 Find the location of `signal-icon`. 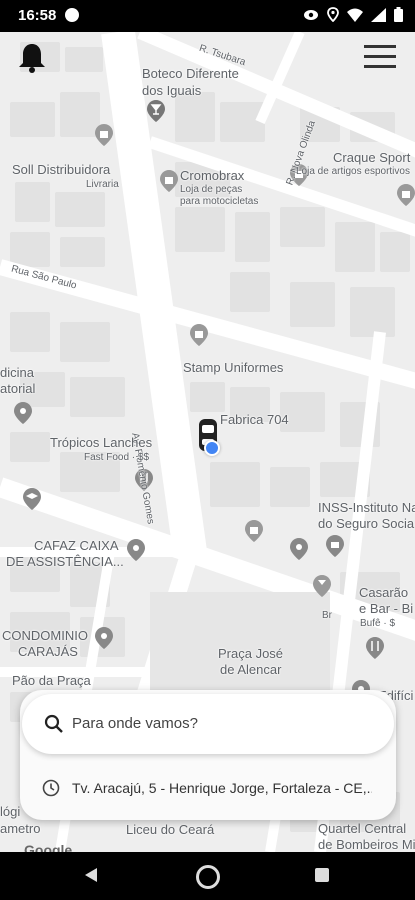

signal-icon is located at coordinates (378, 14).